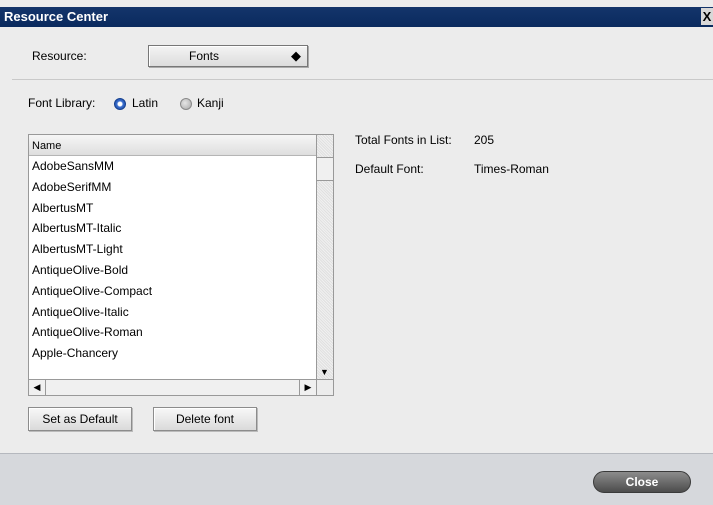 Image resolution: width=713 pixels, height=505 pixels. What do you see at coordinates (356, 17) in the screenshot?
I see `title-bar: Resource Center X` at bounding box center [356, 17].